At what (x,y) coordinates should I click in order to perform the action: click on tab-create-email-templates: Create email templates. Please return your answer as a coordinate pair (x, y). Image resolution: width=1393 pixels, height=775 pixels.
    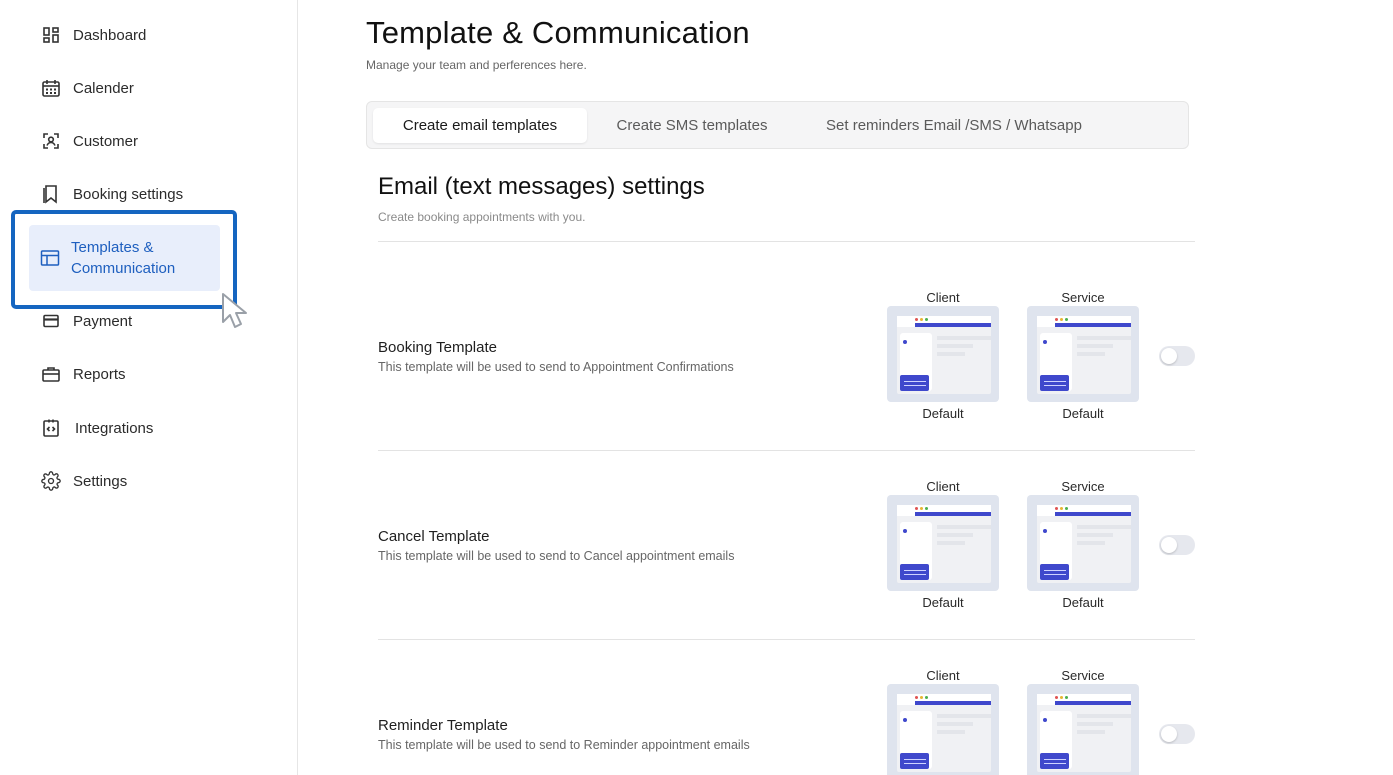
    Looking at the image, I should click on (480, 125).